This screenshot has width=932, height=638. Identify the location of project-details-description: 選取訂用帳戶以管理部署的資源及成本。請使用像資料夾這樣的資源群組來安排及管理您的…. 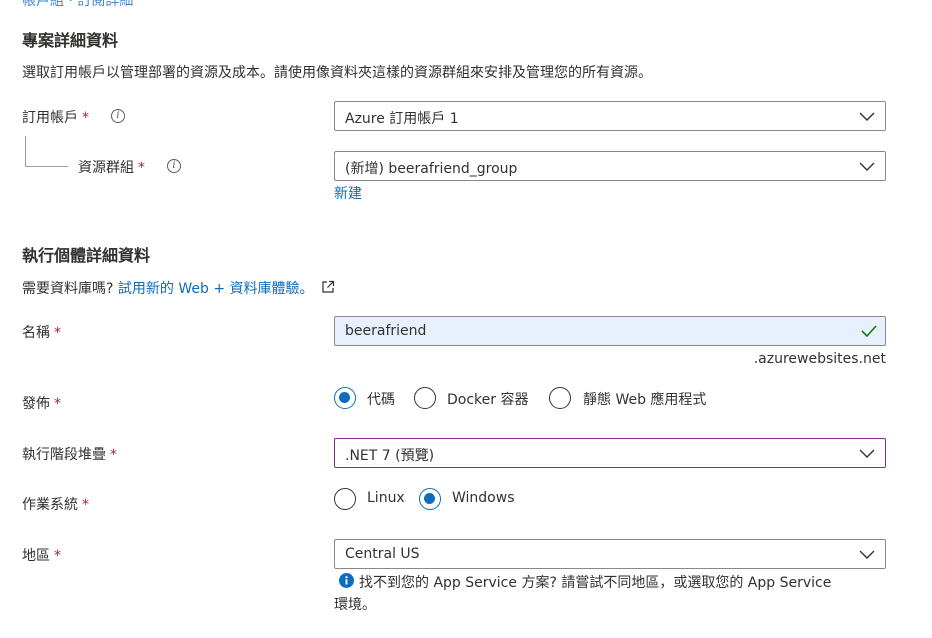
(337, 73).